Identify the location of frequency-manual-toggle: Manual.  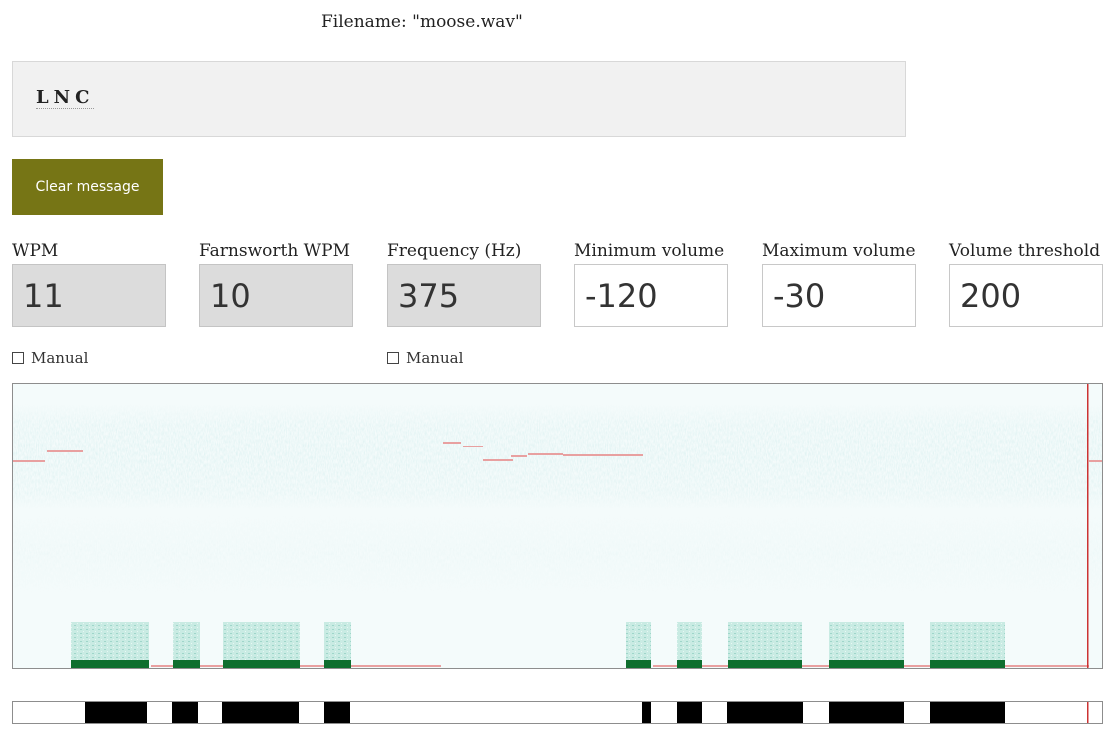
(425, 358).